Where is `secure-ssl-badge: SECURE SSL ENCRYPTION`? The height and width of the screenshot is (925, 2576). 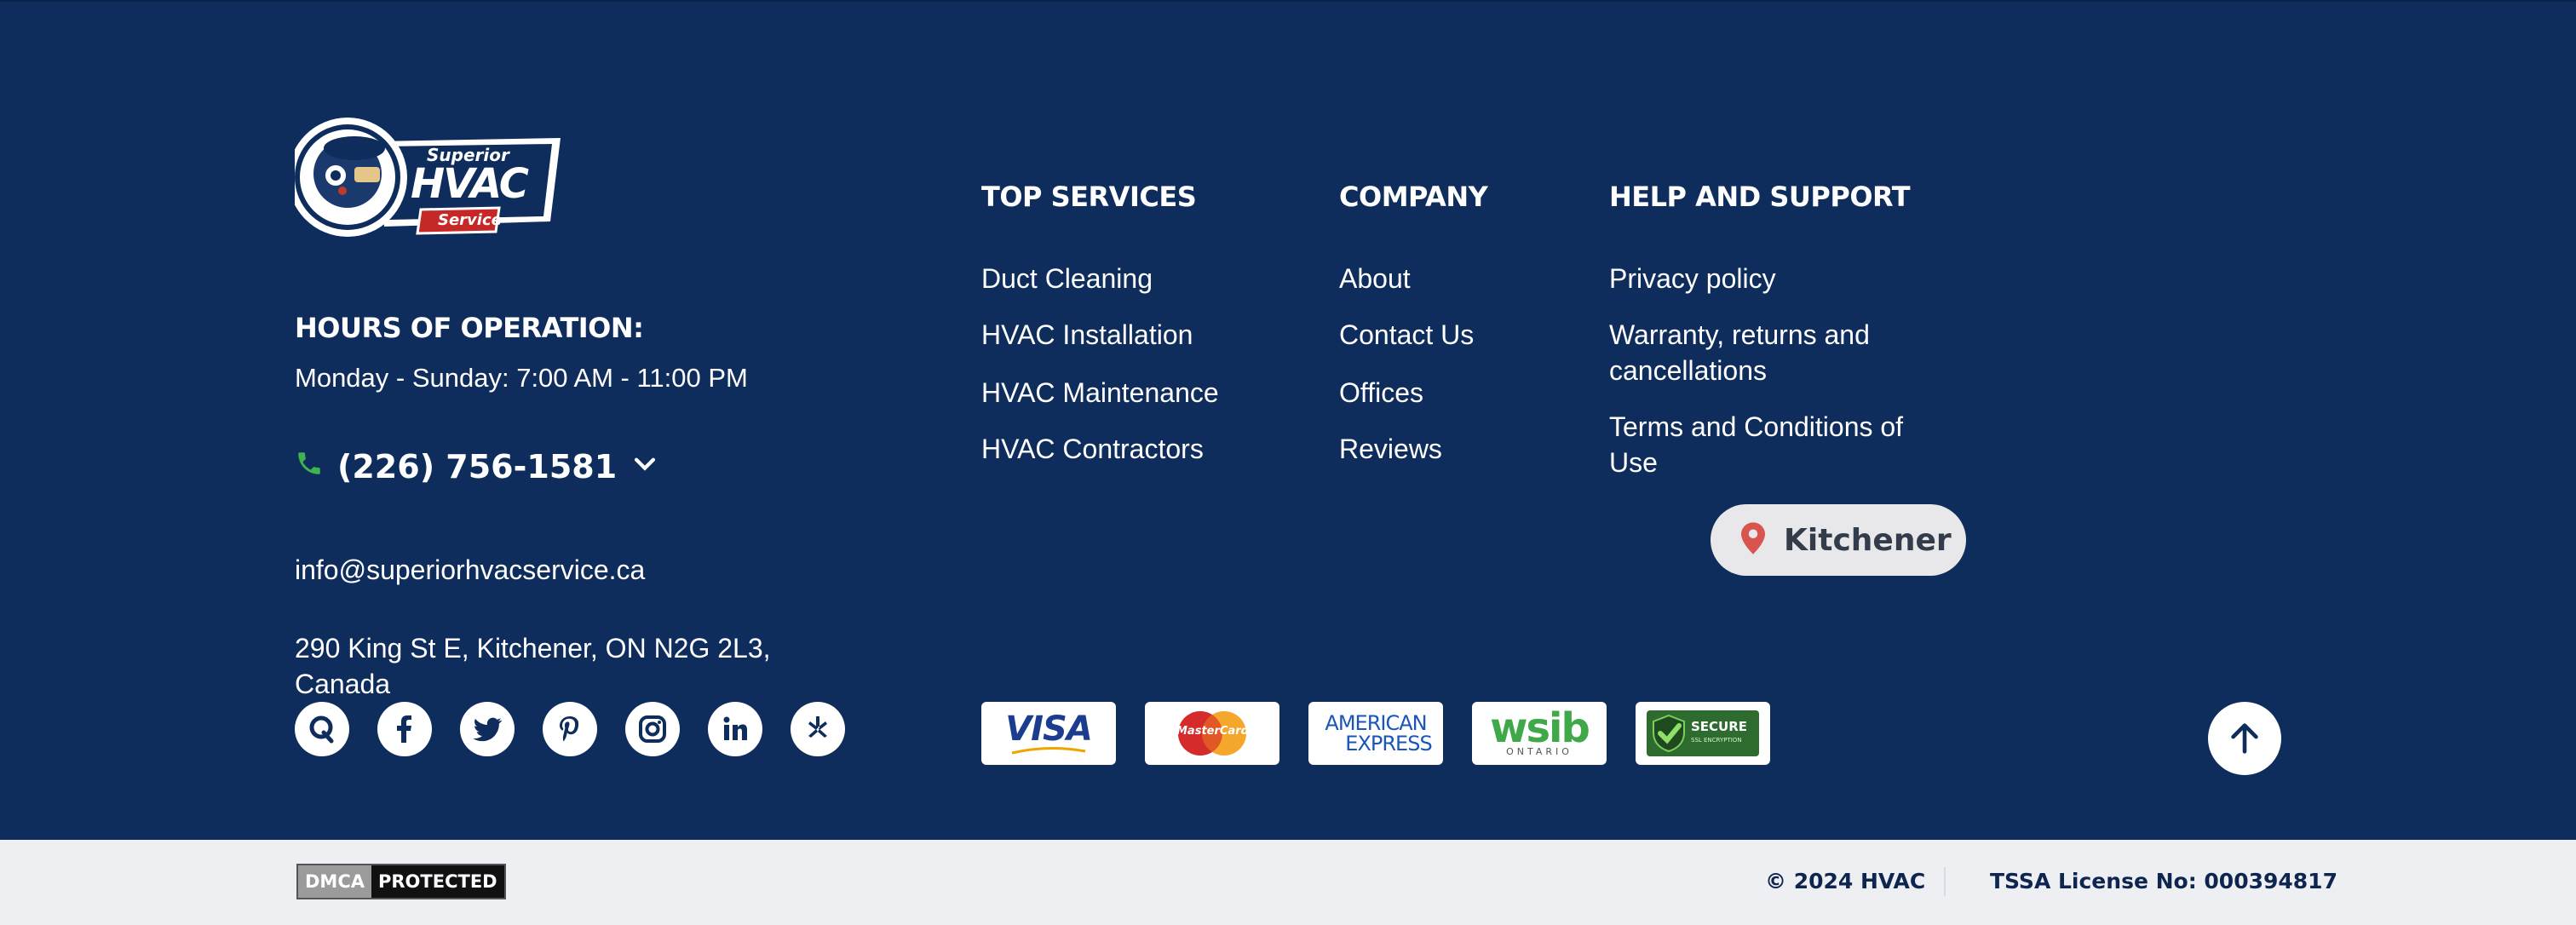 secure-ssl-badge: SECURE SSL ENCRYPTION is located at coordinates (1703, 733).